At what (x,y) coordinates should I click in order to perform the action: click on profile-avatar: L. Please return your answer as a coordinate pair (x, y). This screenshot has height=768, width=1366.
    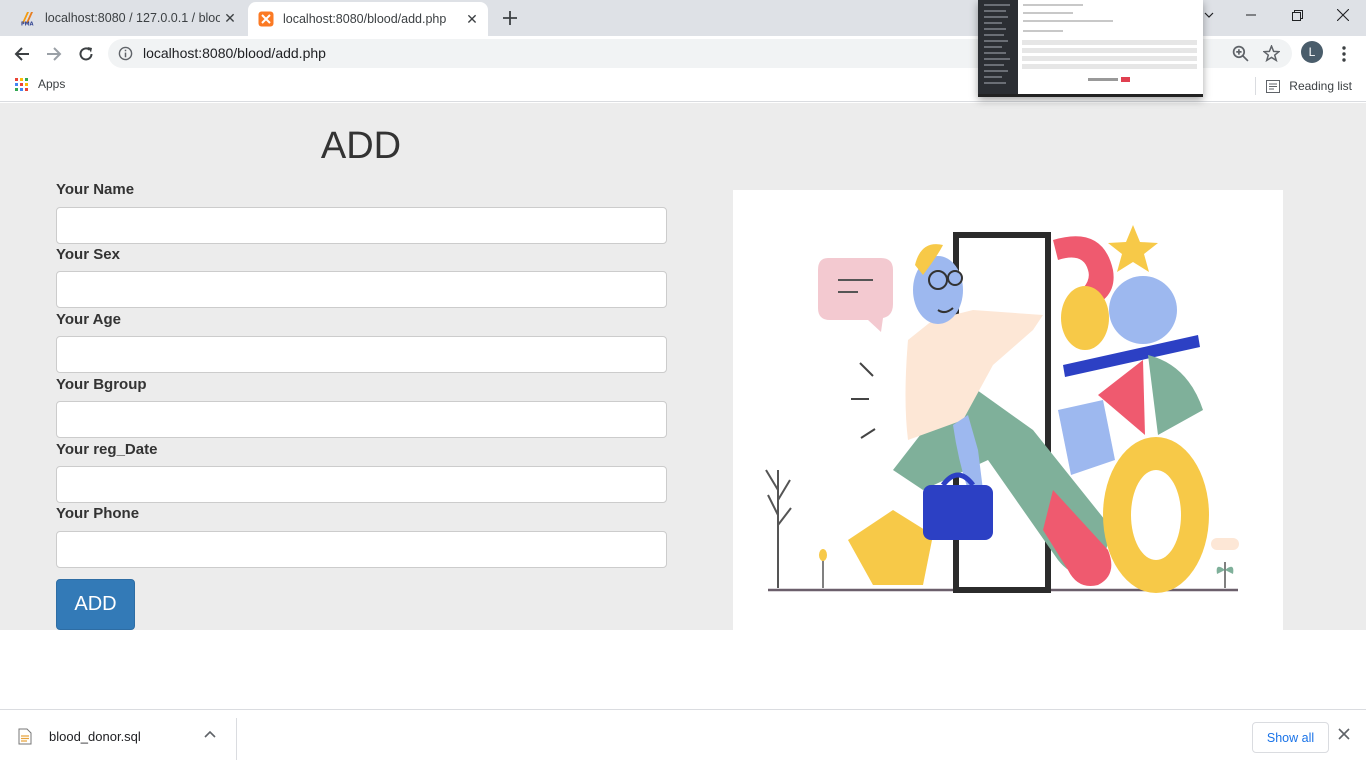
    Looking at the image, I should click on (1312, 52).